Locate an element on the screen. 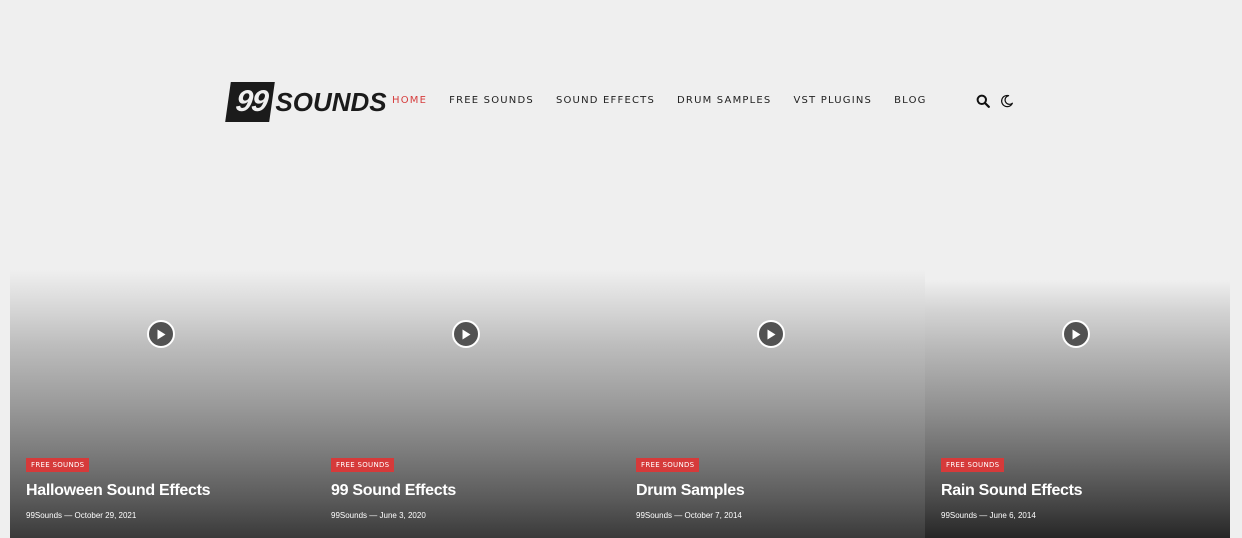  post-date: June 6, 2014 is located at coordinates (1012, 515).